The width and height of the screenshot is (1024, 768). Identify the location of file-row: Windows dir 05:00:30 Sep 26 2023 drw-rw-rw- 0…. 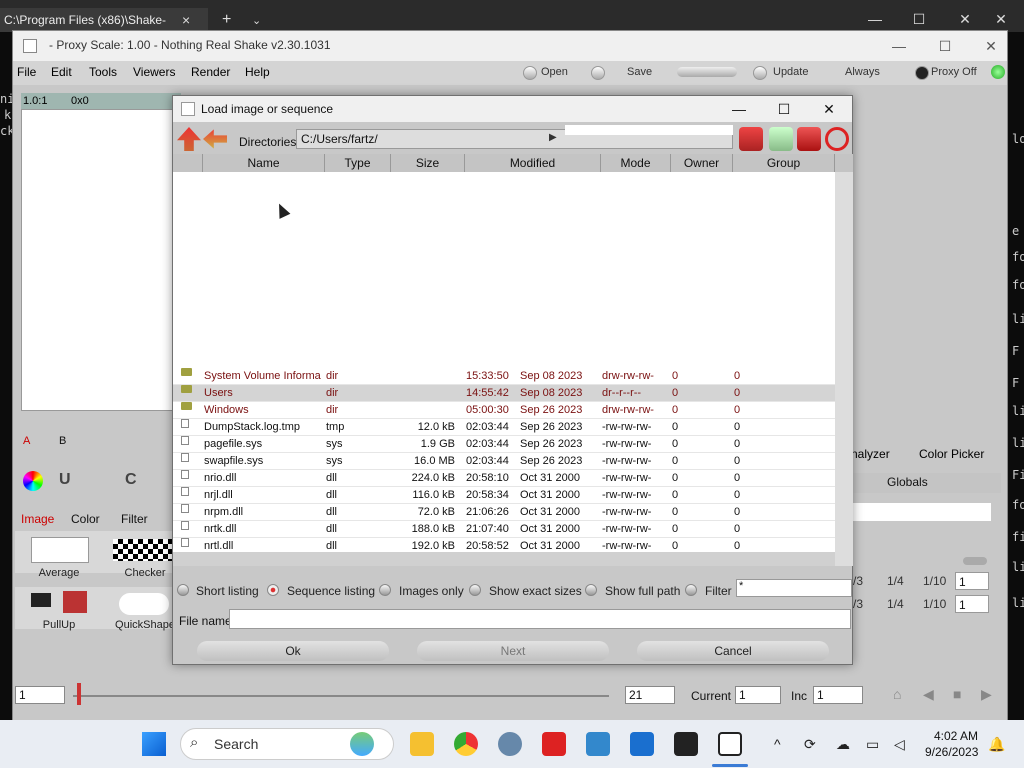
(504, 410).